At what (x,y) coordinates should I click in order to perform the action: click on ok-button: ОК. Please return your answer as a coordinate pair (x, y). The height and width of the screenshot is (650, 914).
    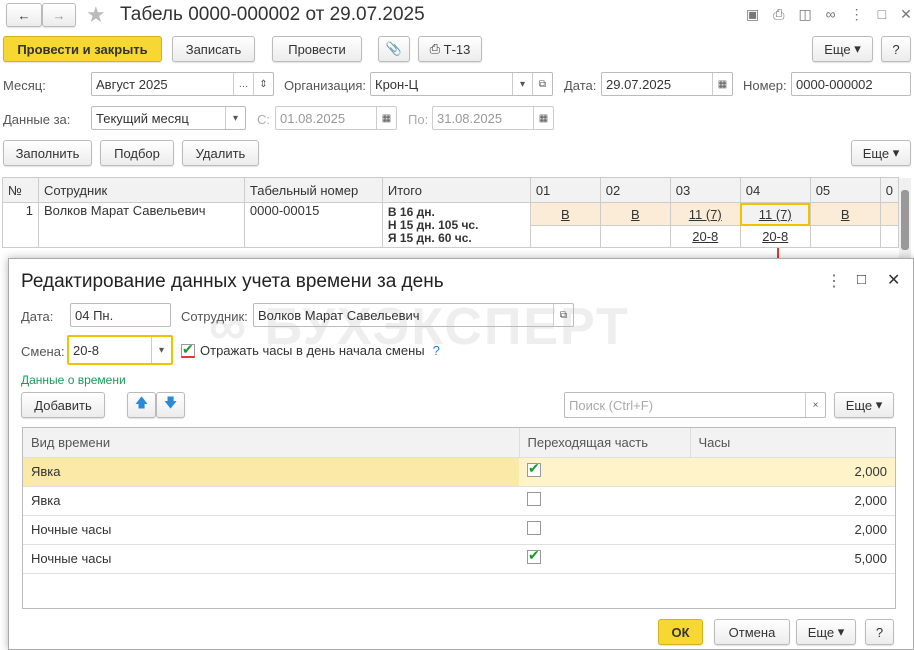
    Looking at the image, I should click on (680, 632).